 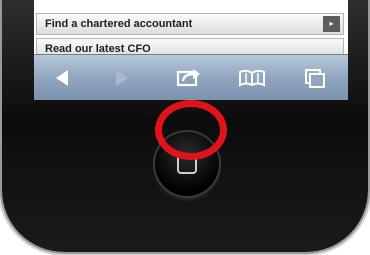 I want to click on share-icon, so click(x=188, y=78).